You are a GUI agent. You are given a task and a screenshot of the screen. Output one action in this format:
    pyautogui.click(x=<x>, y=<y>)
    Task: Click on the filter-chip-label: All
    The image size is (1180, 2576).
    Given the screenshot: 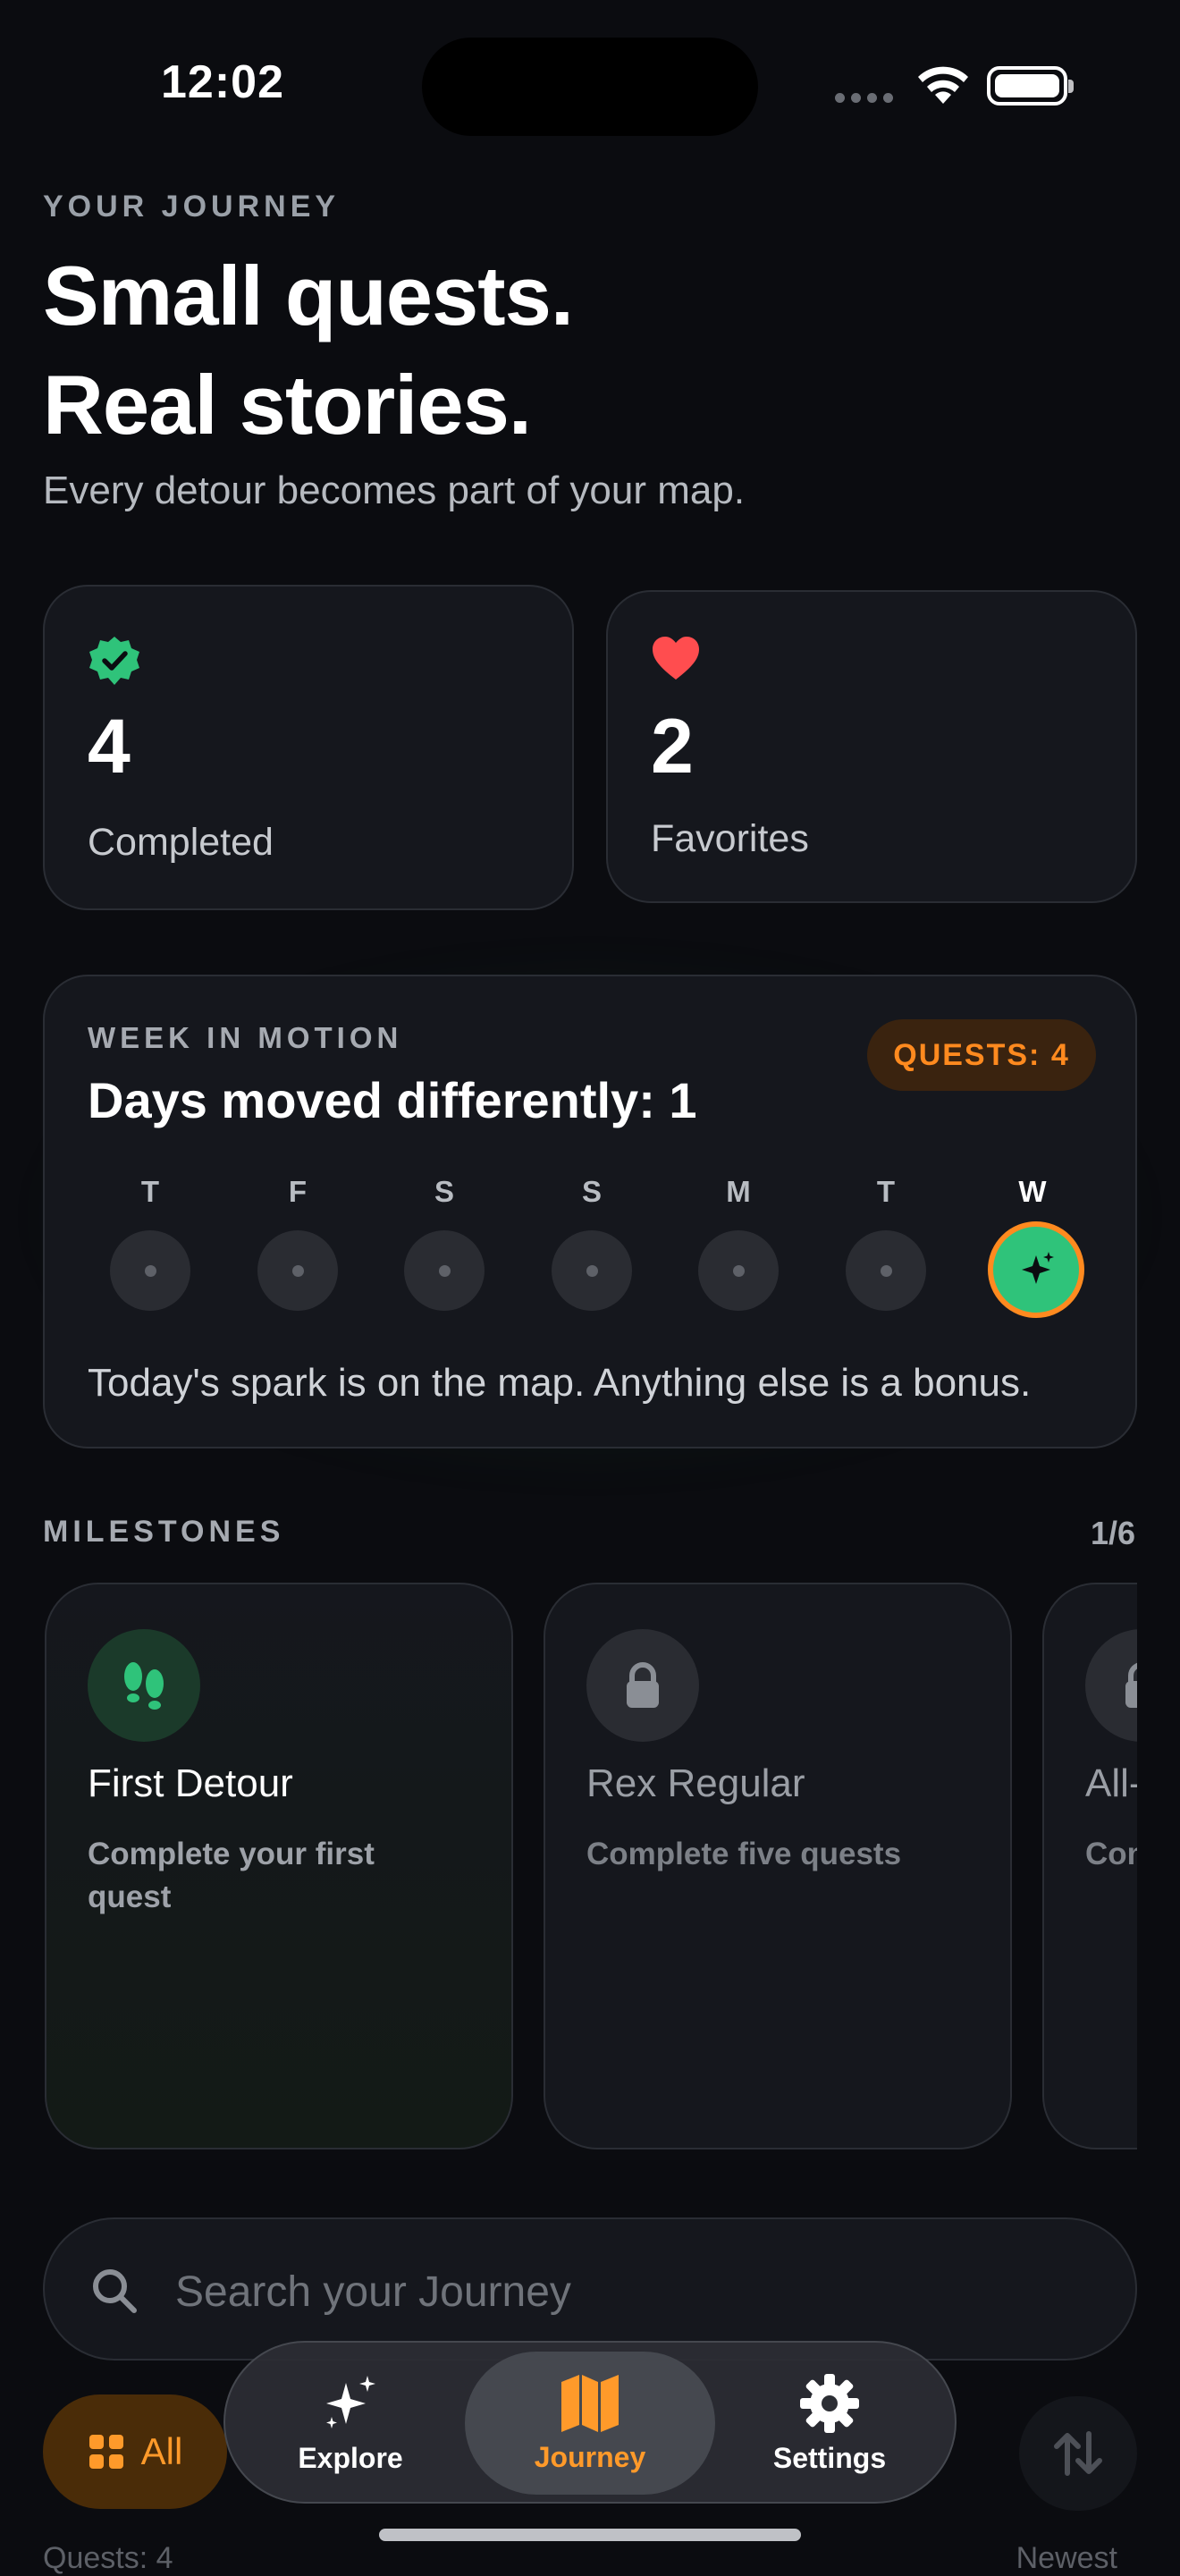 What is the action you would take?
    pyautogui.click(x=161, y=2451)
    